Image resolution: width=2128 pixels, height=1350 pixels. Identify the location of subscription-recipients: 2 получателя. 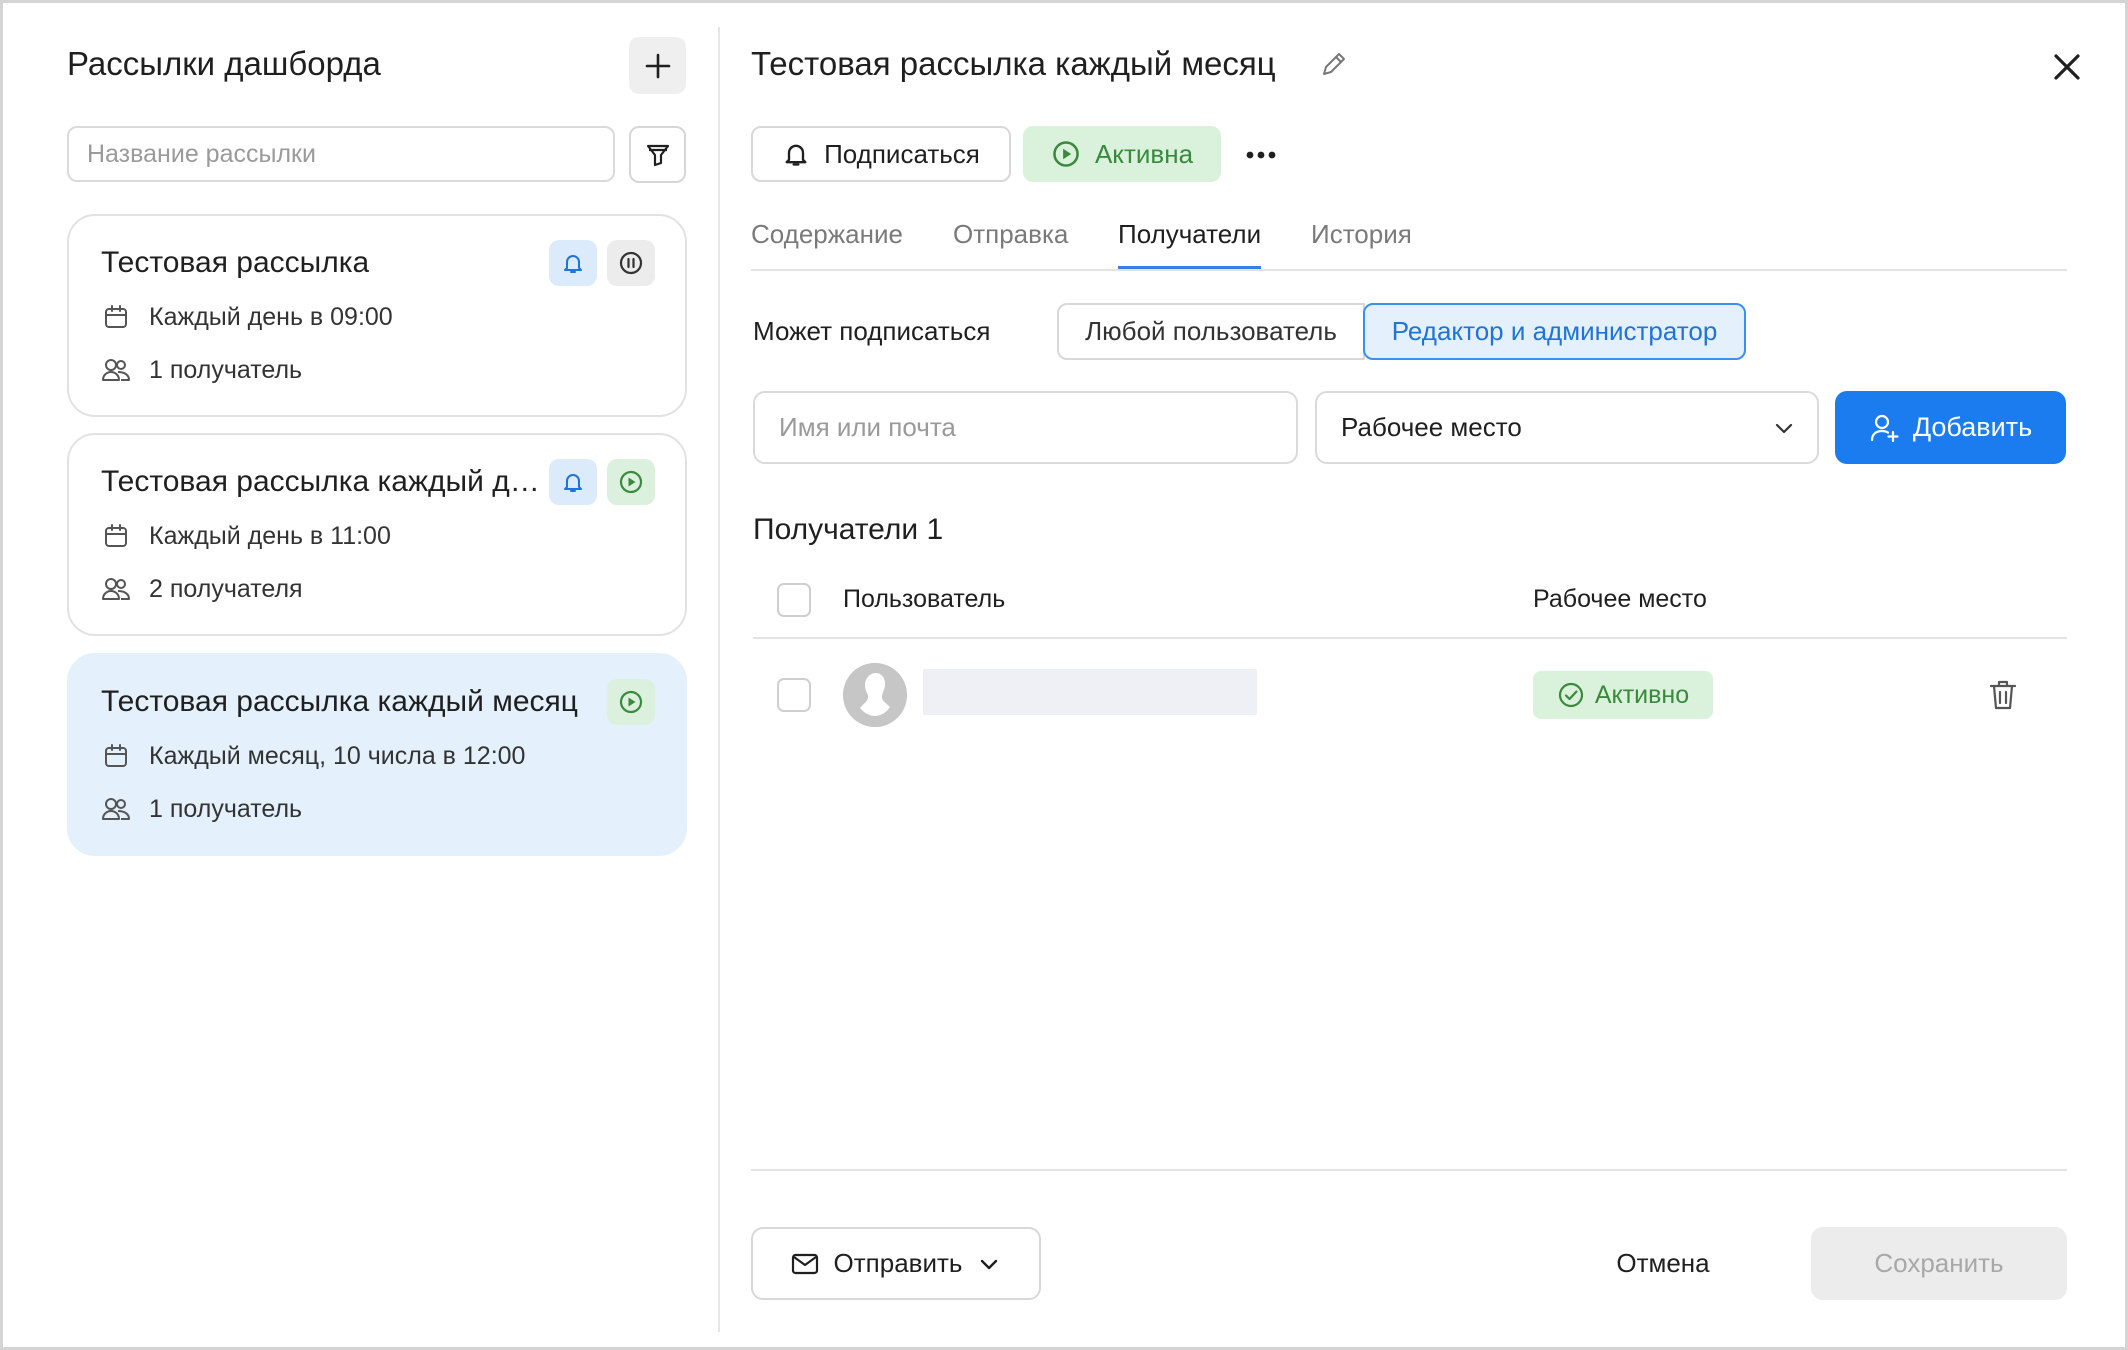
(202, 589).